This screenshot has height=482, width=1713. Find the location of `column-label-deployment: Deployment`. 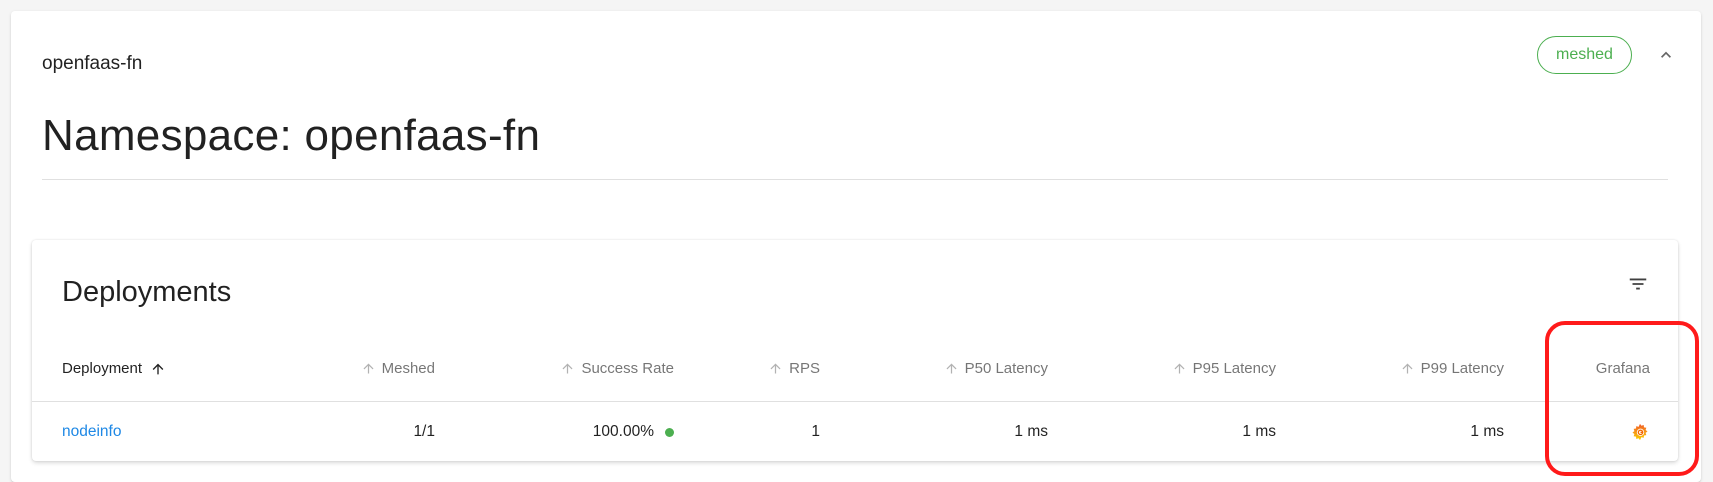

column-label-deployment: Deployment is located at coordinates (102, 368).